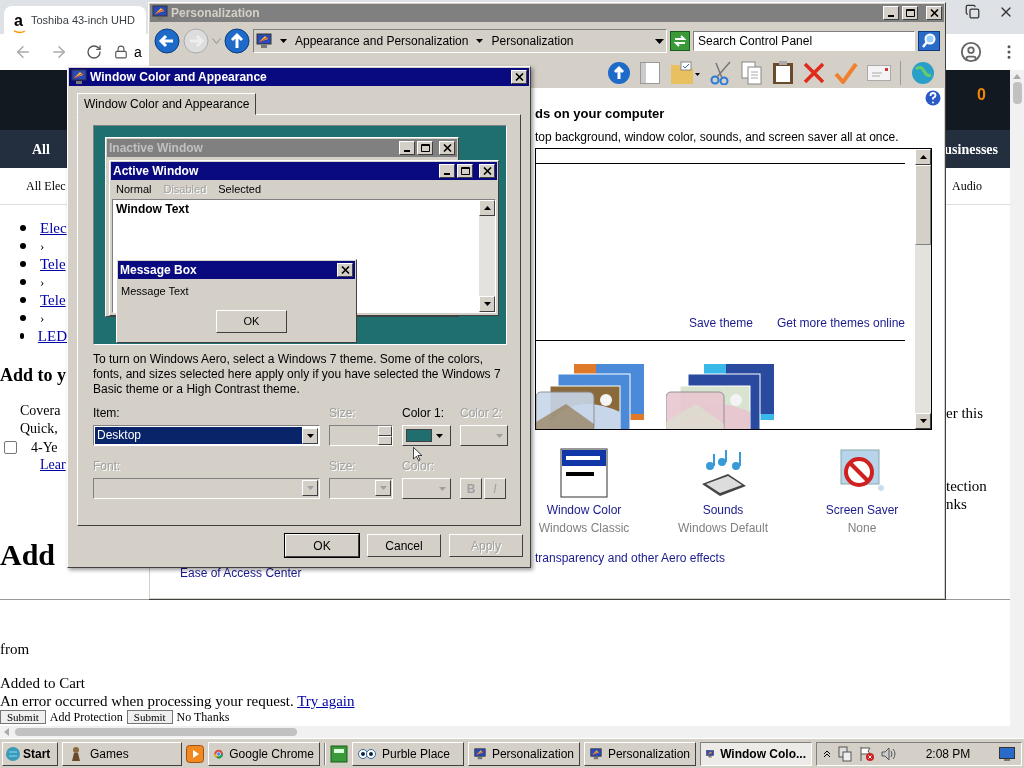 This screenshot has width=1024, height=768. What do you see at coordinates (385, 440) in the screenshot?
I see `spin-down-button` at bounding box center [385, 440].